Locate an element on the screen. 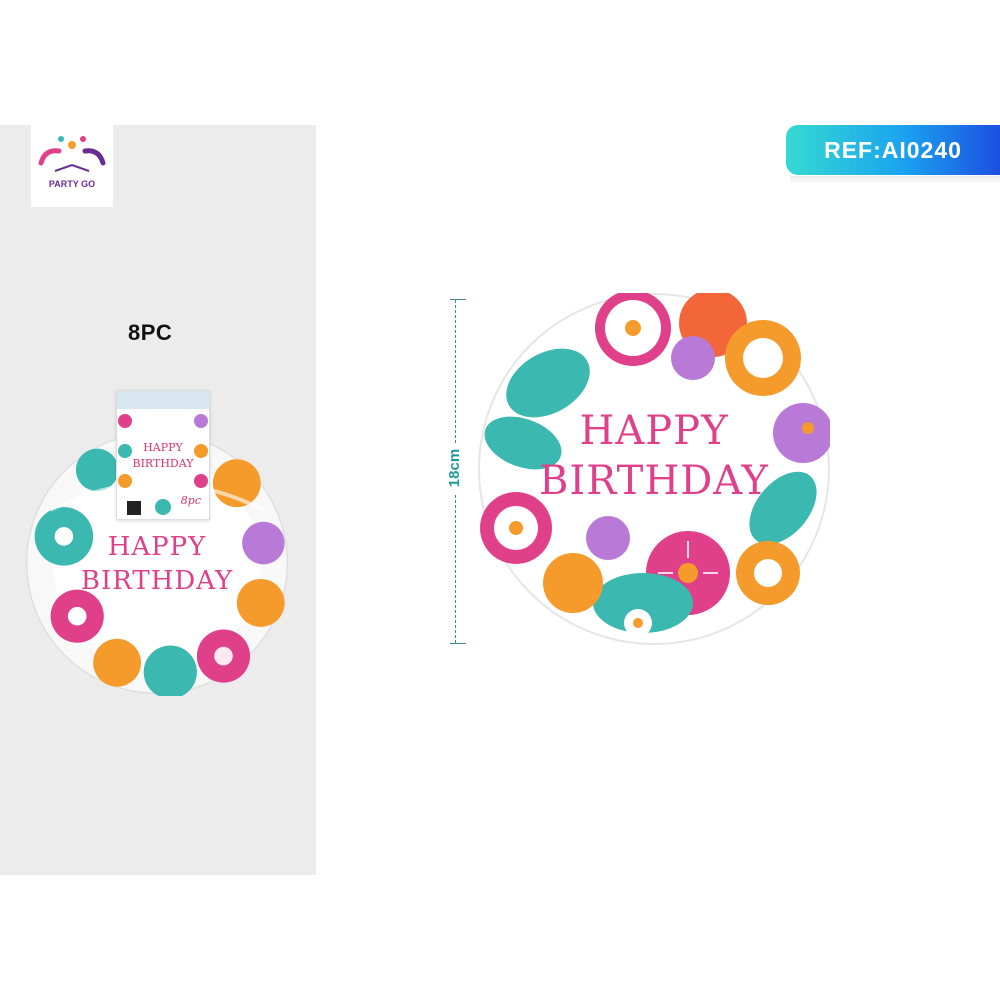 This screenshot has width=1000, height=1000. dimension-label: 18cm is located at coordinates (455, 468).